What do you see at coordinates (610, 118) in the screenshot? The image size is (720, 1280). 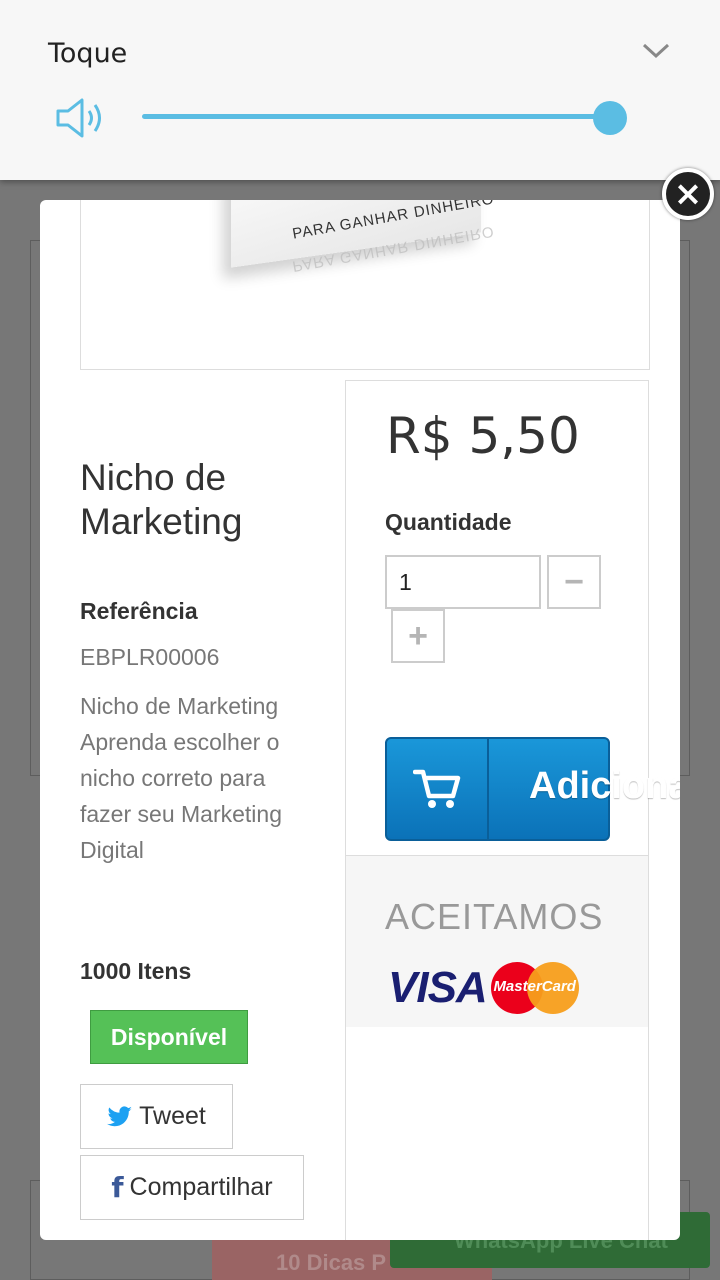 I see `volume-slider-thumb` at bounding box center [610, 118].